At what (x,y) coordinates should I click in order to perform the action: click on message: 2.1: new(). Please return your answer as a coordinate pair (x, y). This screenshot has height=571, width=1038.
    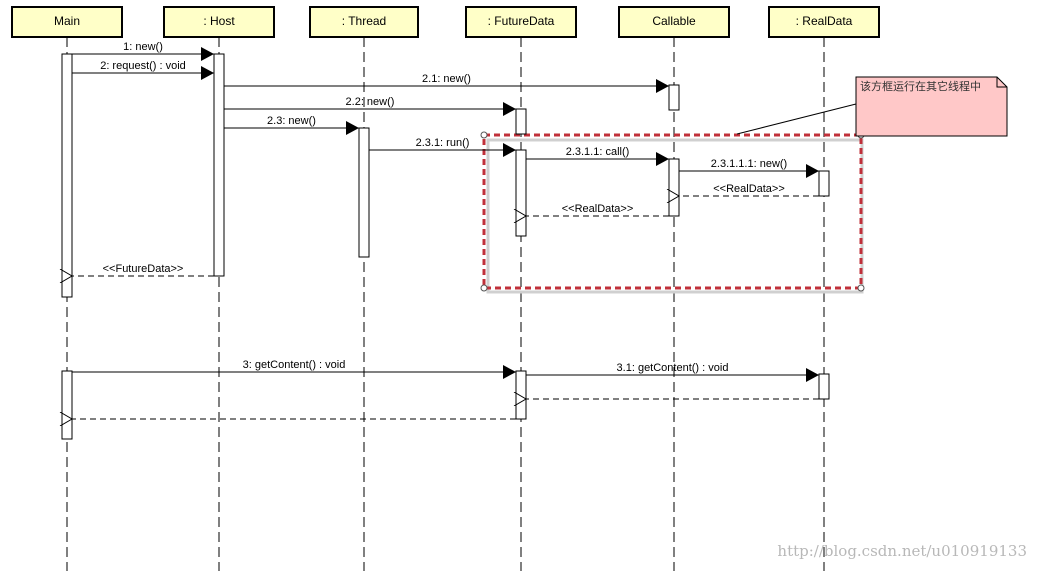
    Looking at the image, I should click on (446, 83).